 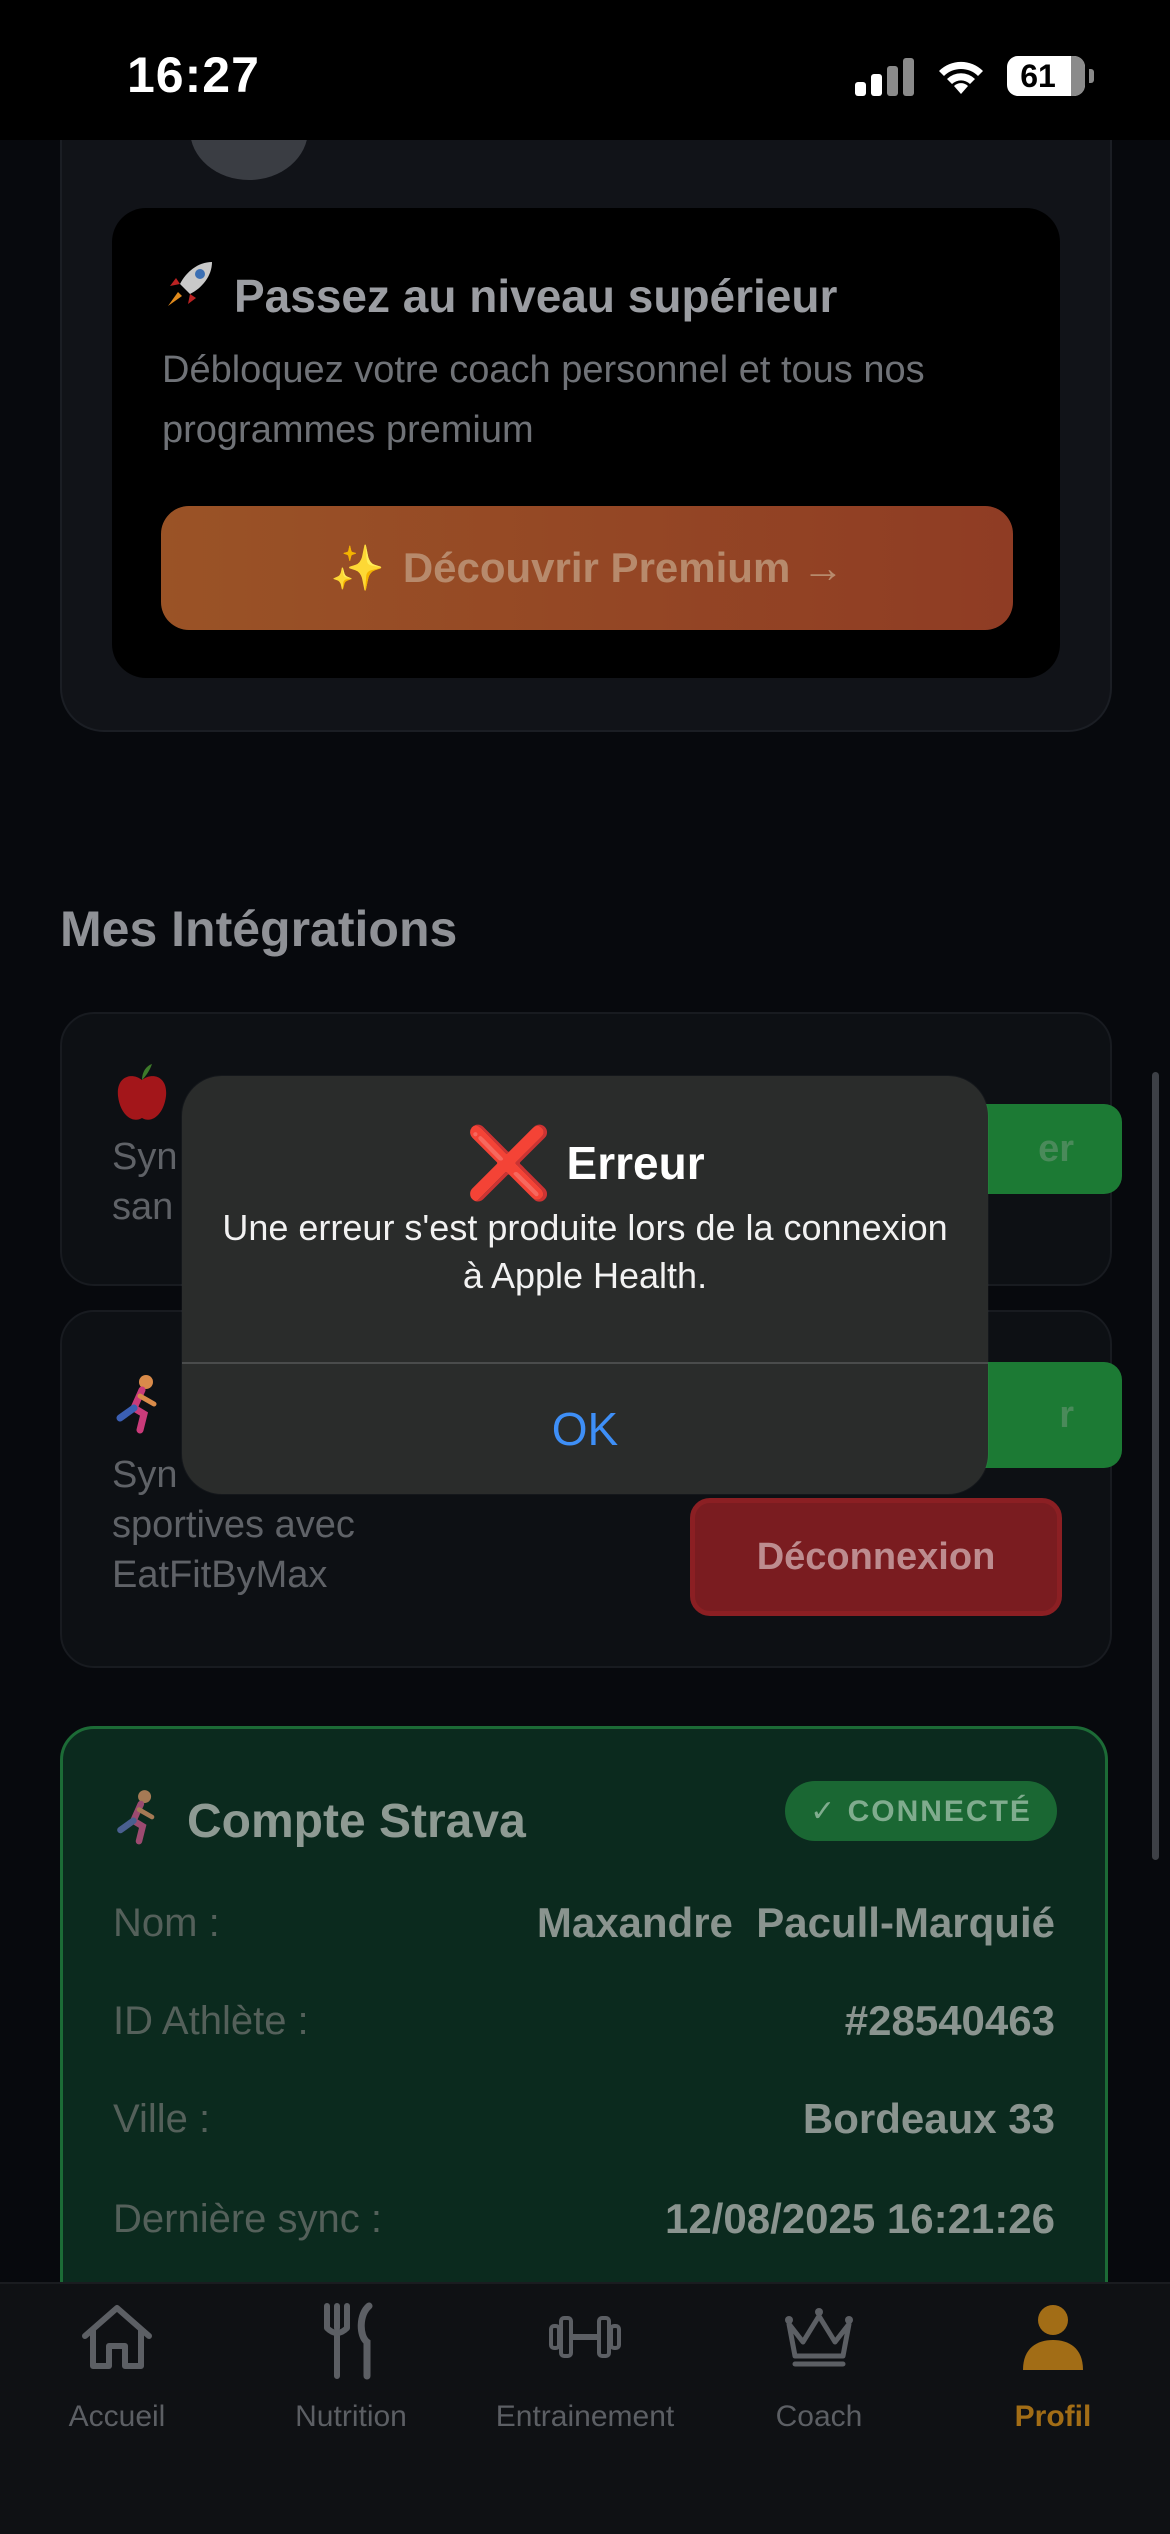 I want to click on alert-title: ❌ Erreur, so click(x=585, y=1163).